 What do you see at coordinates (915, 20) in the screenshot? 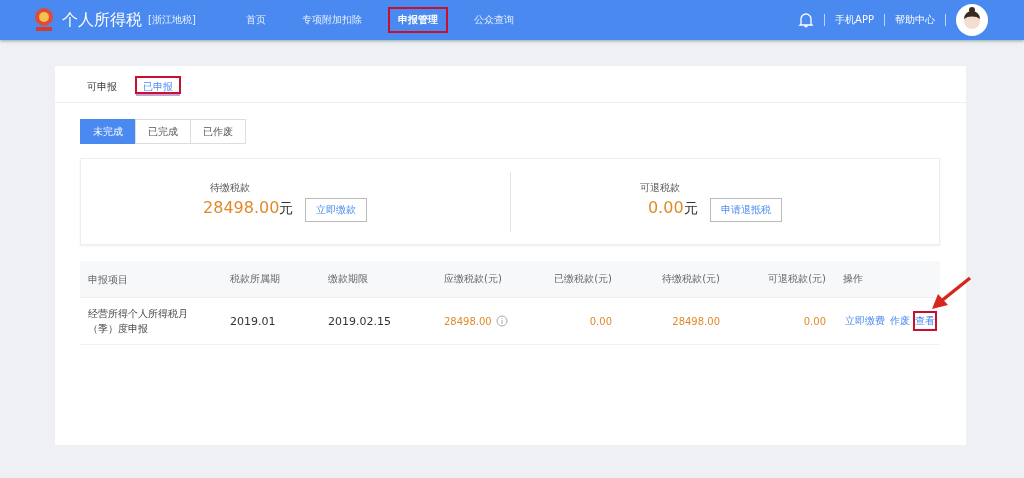
I see `header-link: 帮助中心` at bounding box center [915, 20].